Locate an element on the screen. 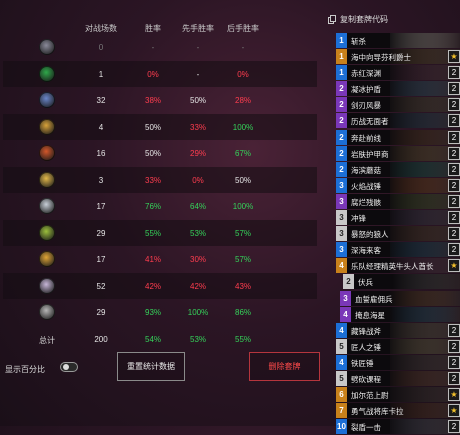 The height and width of the screenshot is (435, 460). card-bar: 腐烂残骸 is located at coordinates (403, 201).